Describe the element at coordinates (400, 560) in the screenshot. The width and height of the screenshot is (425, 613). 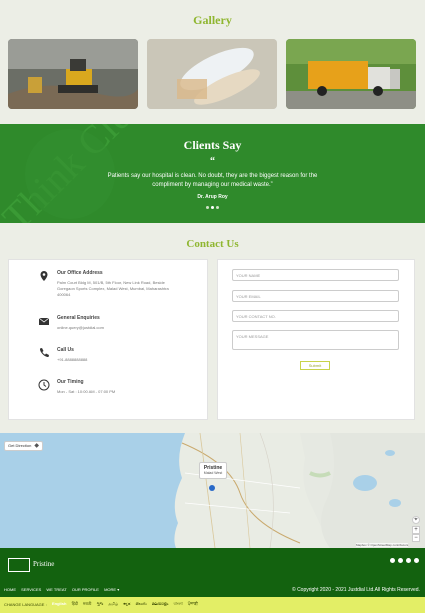
I see `twitter-icon` at that location.